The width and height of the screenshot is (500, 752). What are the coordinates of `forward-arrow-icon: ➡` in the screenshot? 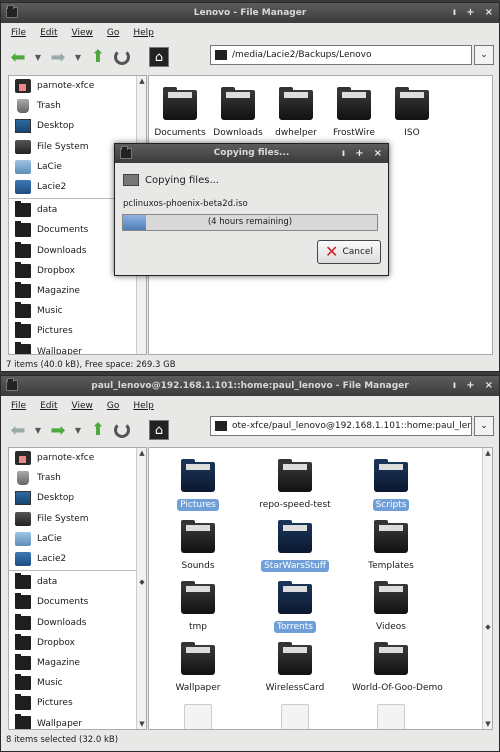 It's located at (58, 57).